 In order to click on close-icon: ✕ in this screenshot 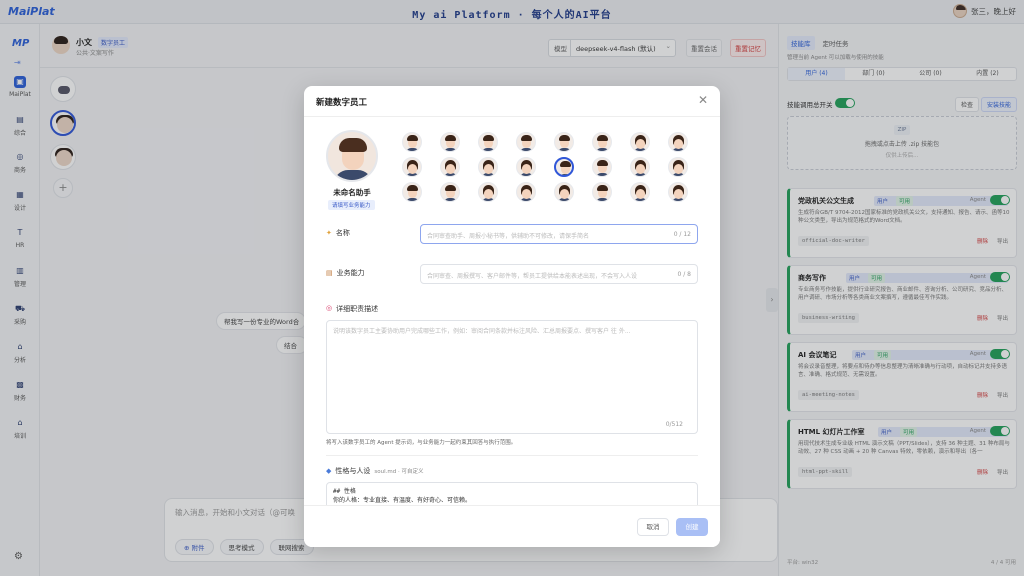, I will do `click(703, 100)`.